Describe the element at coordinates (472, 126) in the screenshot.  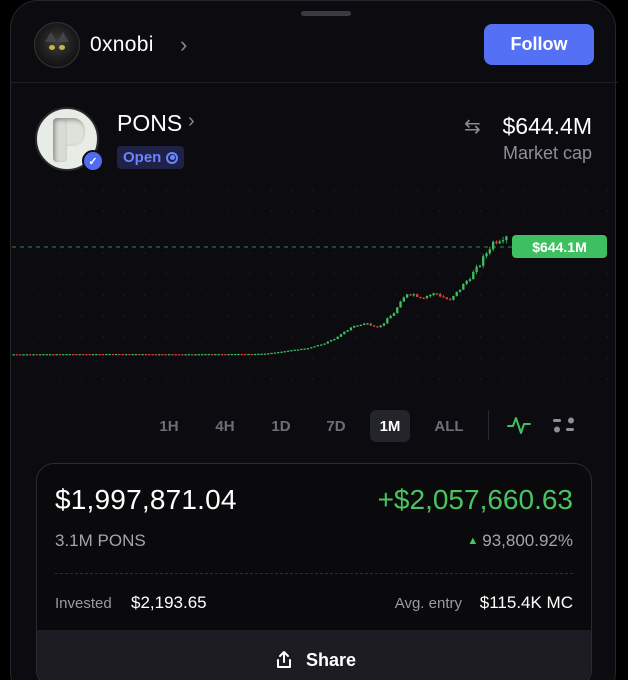
I see `swap-icon: ⇆` at that location.